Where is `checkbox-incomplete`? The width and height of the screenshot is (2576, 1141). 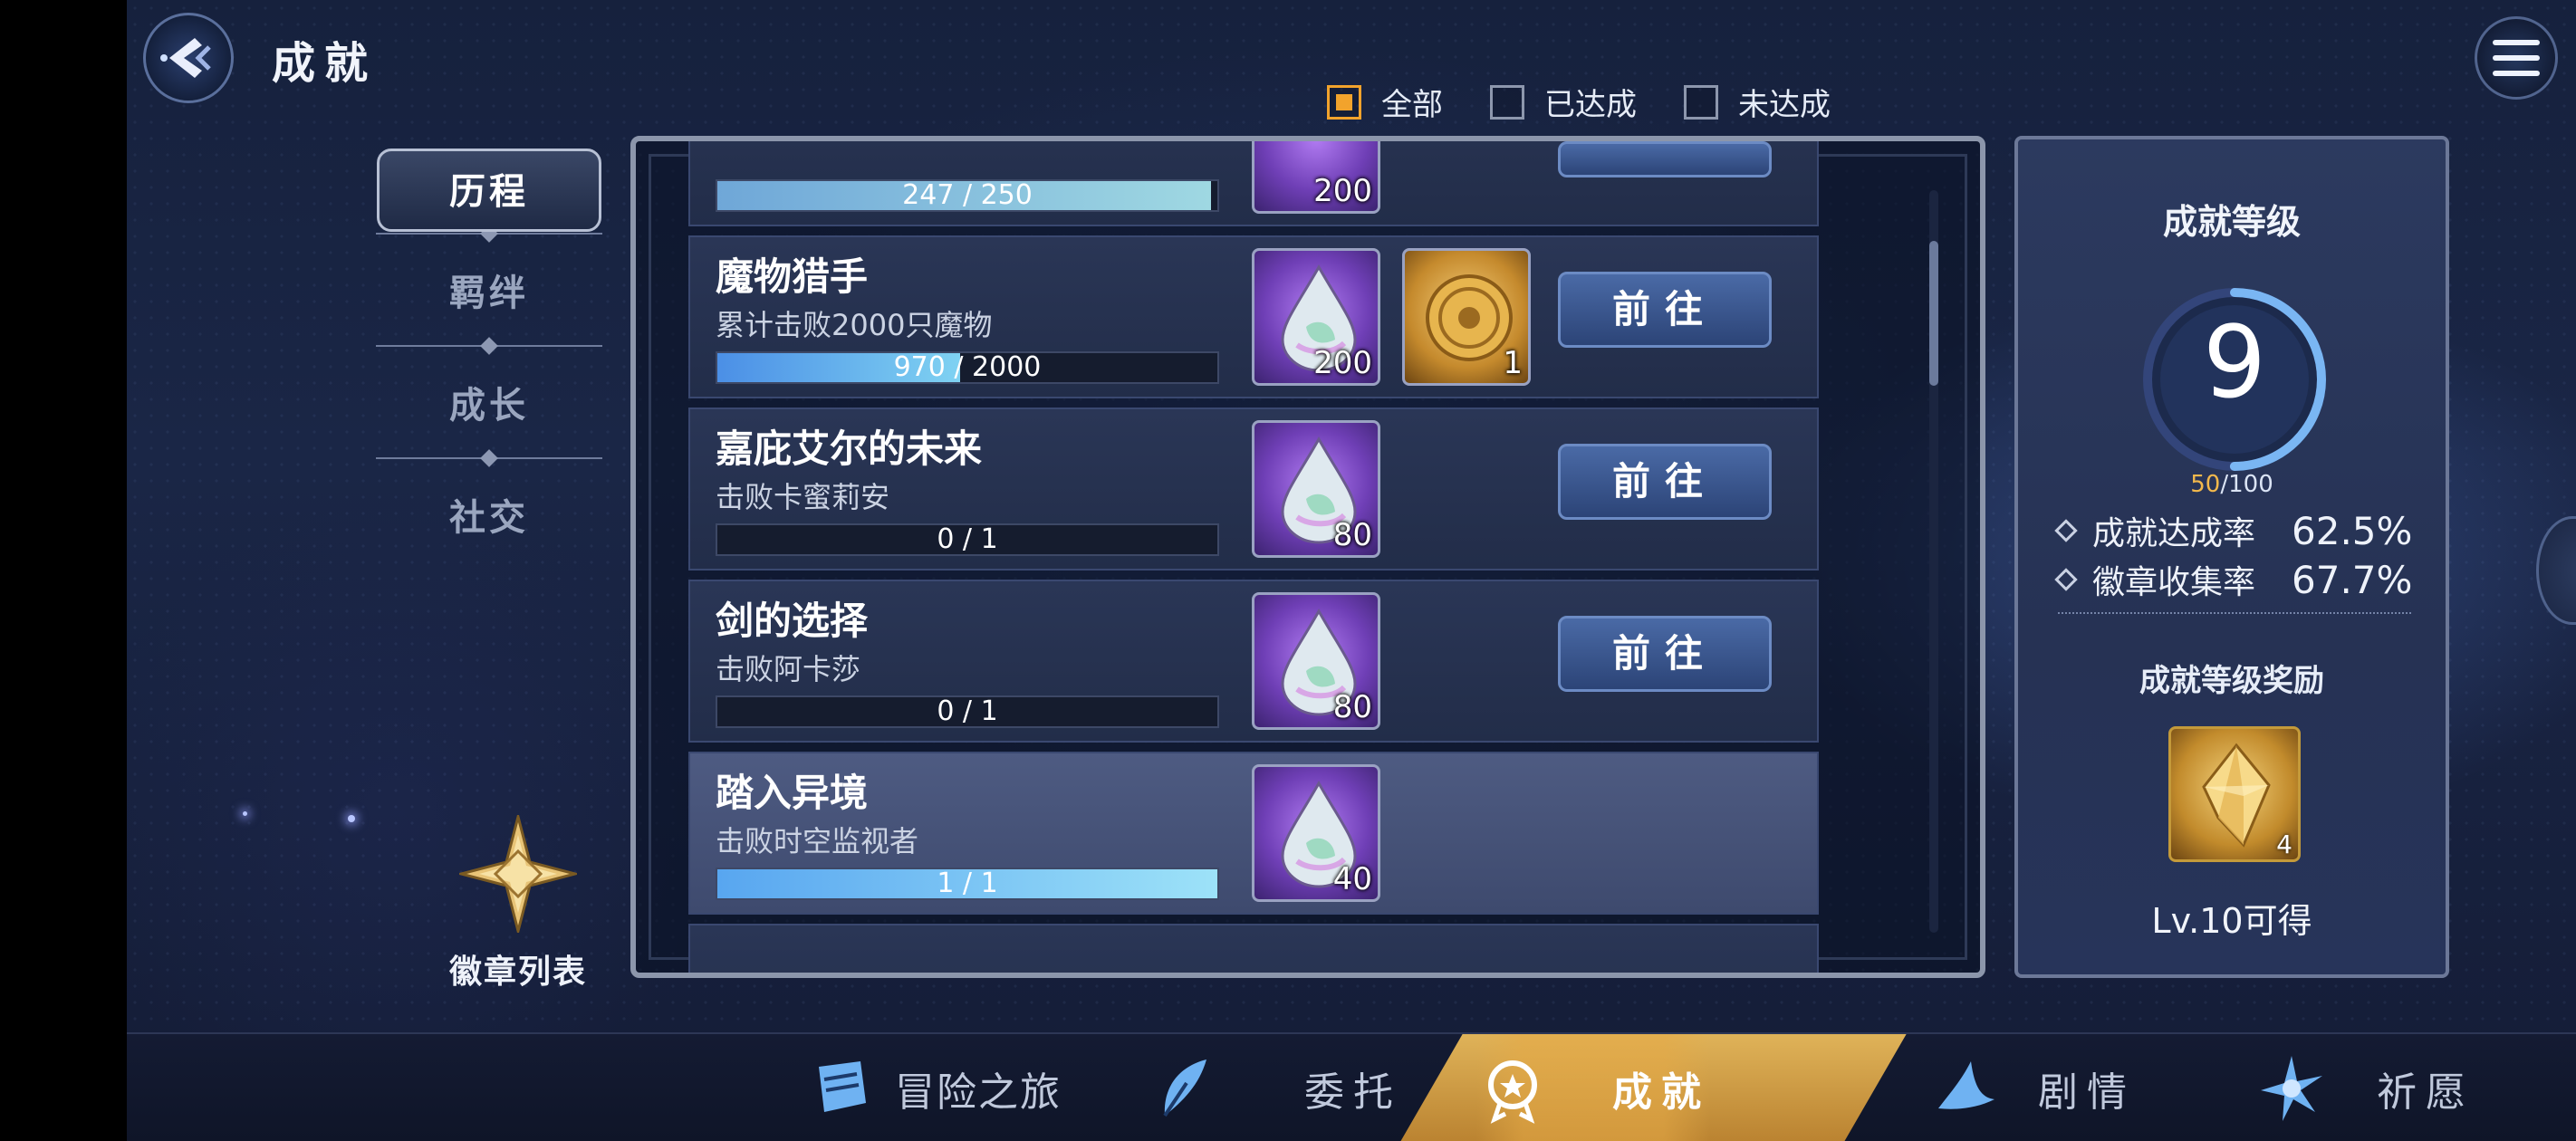
checkbox-incomplete is located at coordinates (1701, 102).